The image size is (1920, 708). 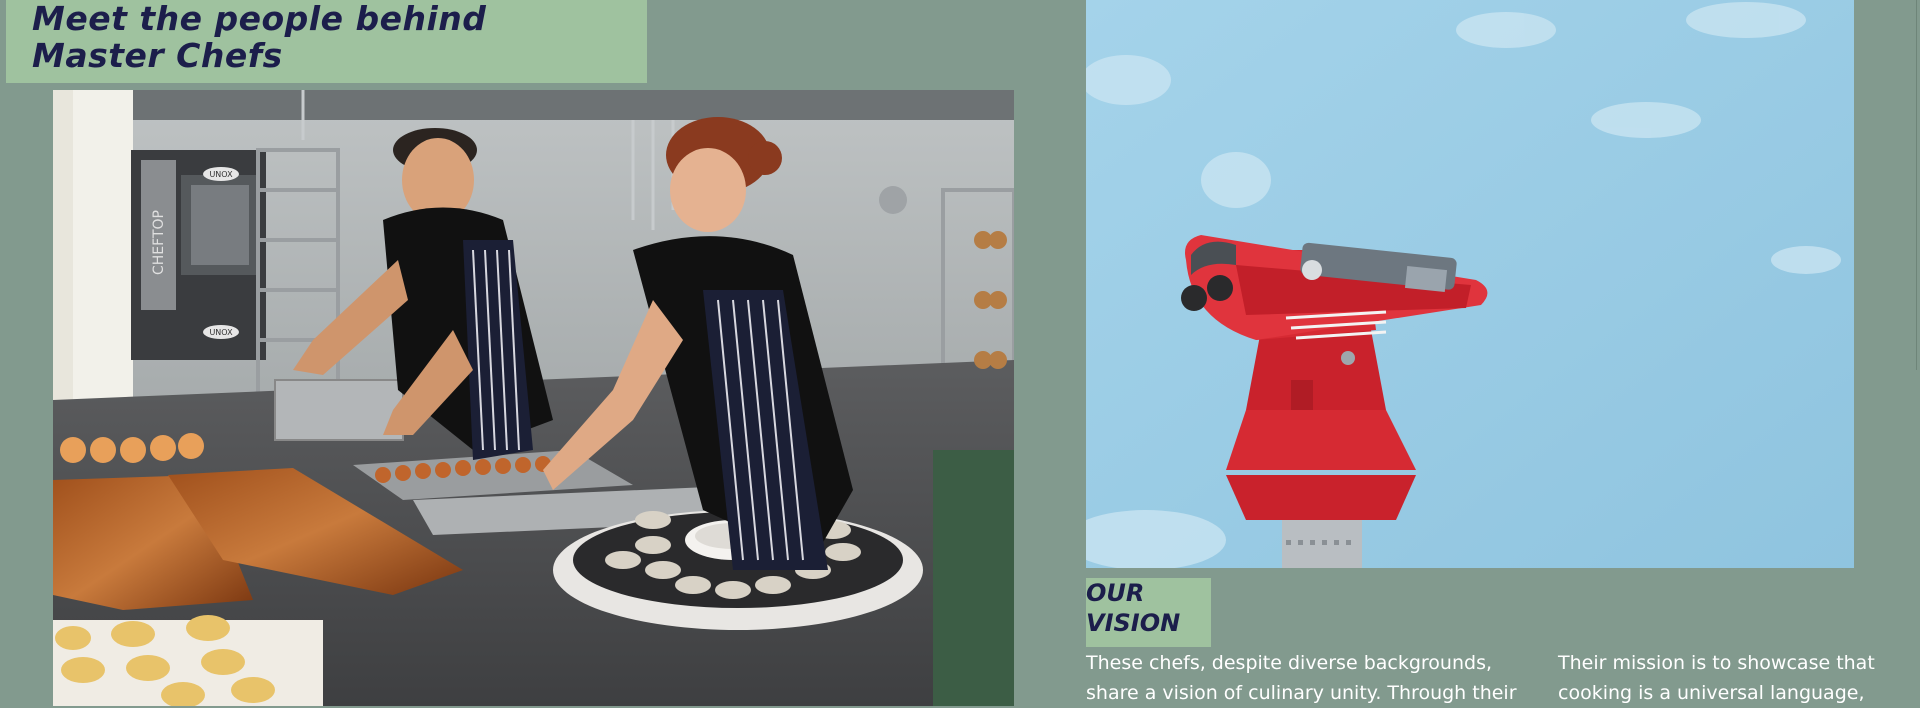 I want to click on page-title-line-1: Meet the people behind, so click(x=259, y=19).